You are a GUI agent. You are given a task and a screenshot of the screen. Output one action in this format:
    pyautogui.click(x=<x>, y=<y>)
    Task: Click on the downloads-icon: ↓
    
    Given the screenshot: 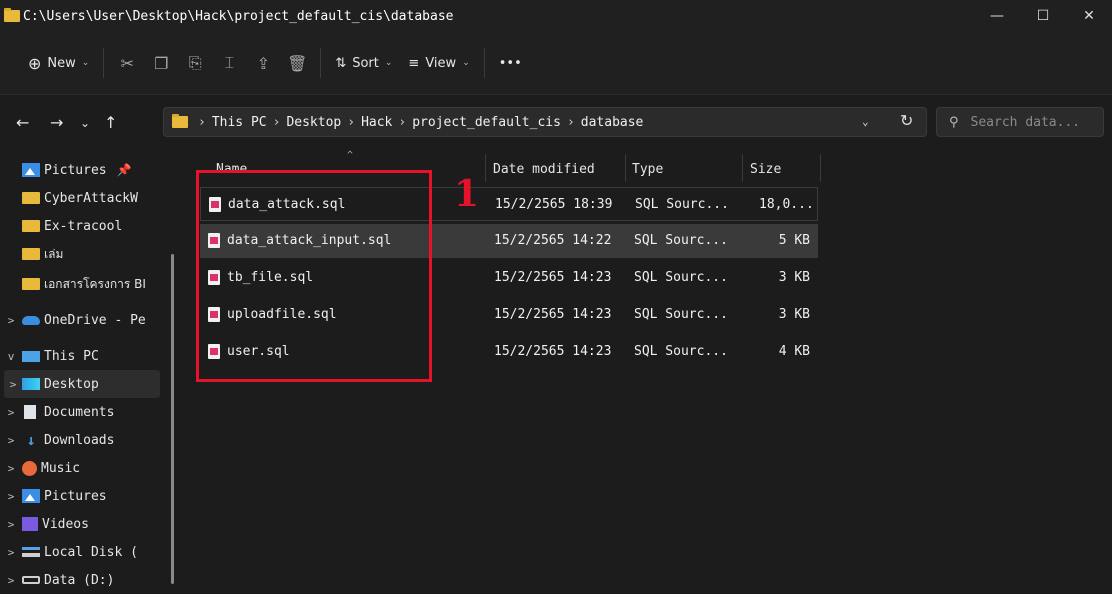 What is the action you would take?
    pyautogui.click(x=31, y=440)
    